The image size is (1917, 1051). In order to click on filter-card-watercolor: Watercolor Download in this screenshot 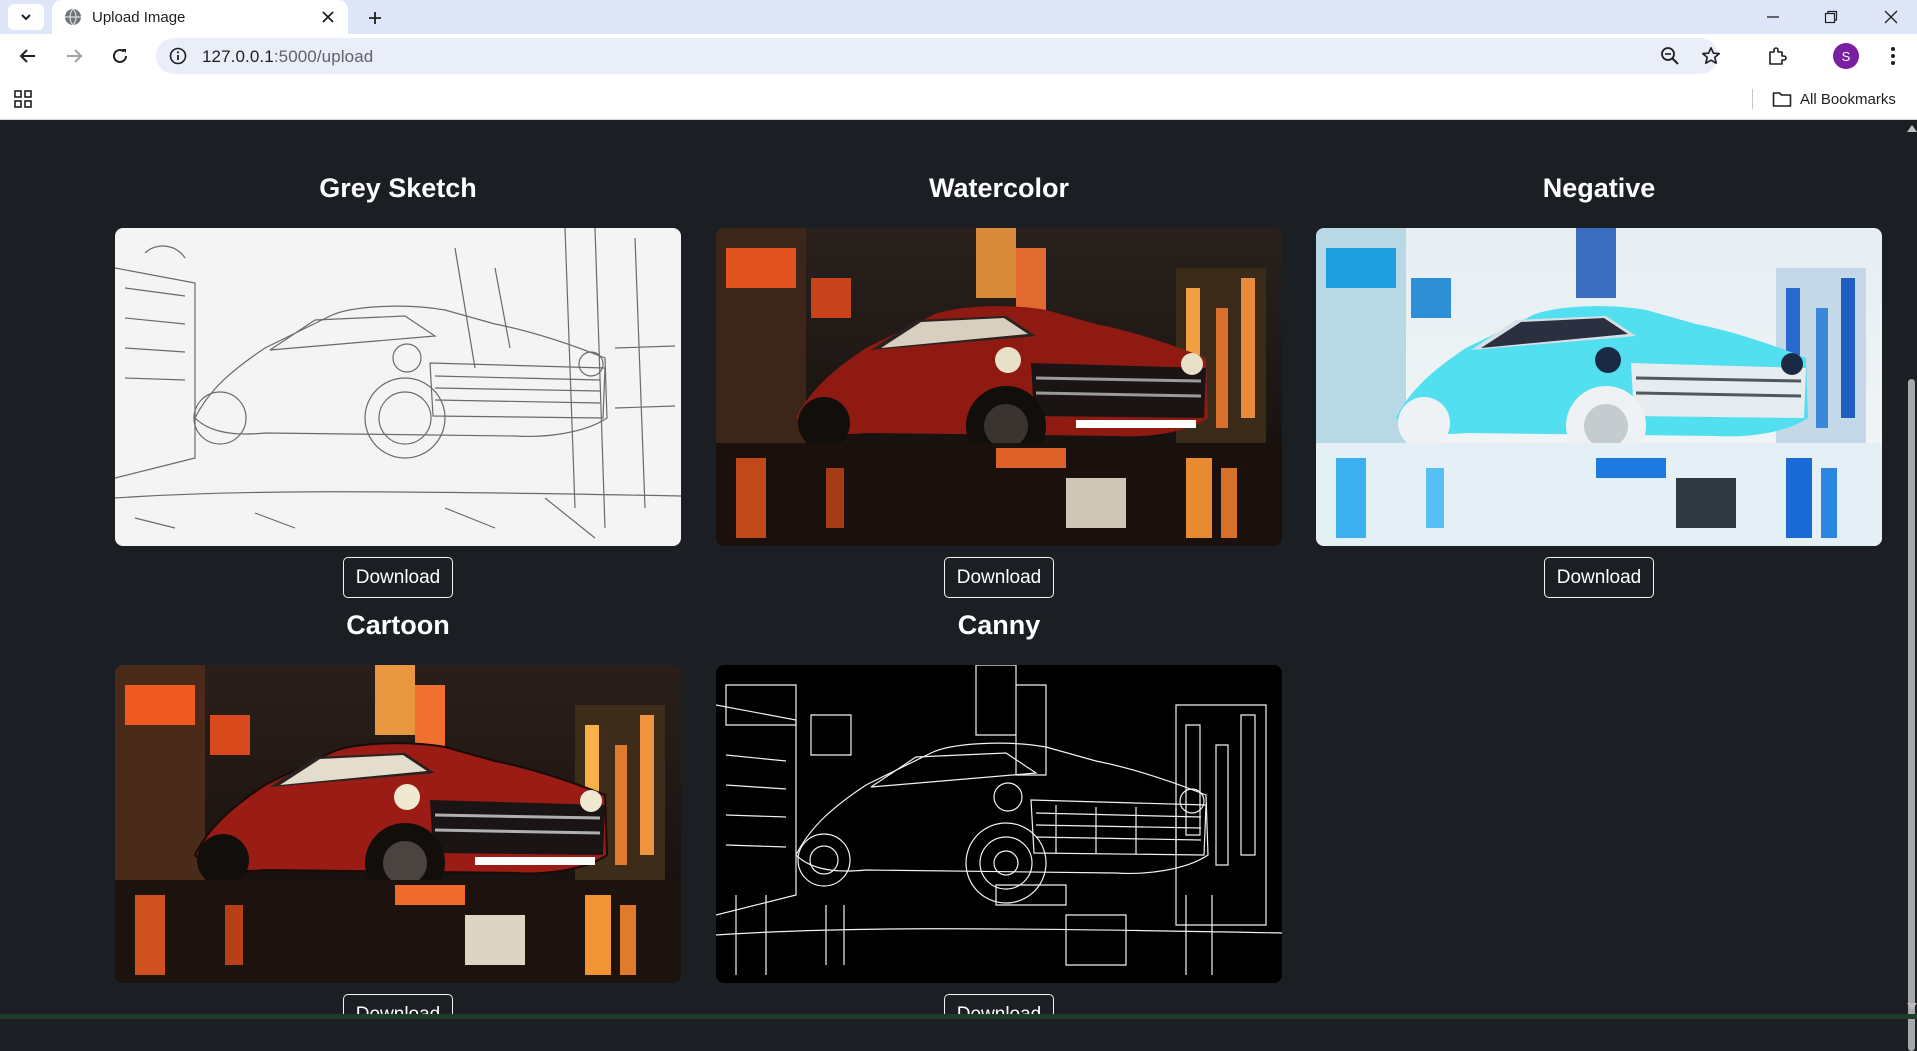, I will do `click(999, 384)`.